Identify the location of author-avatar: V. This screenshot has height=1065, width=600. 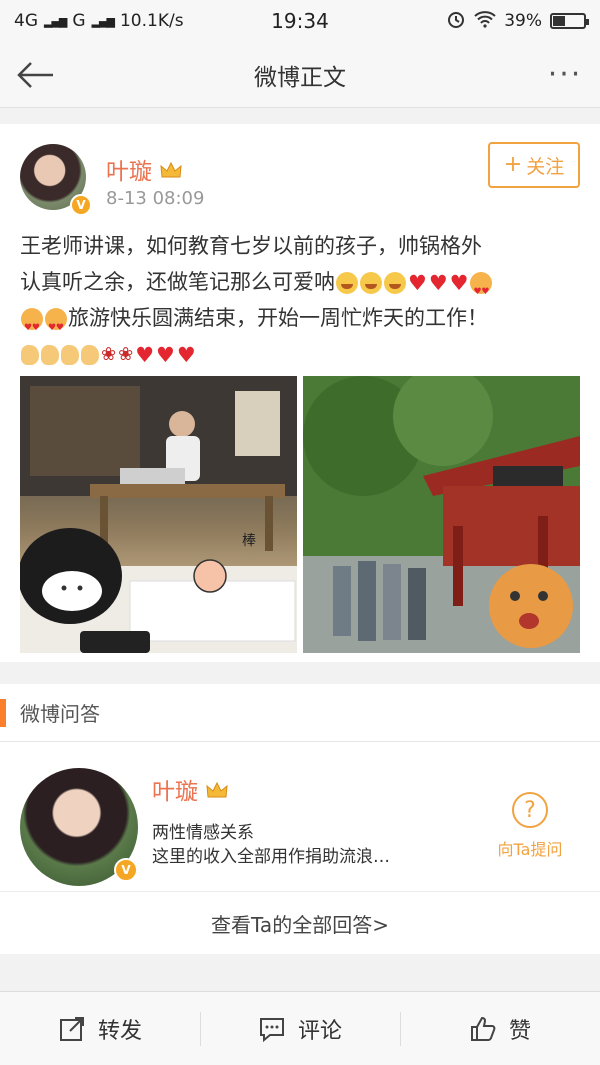
(56, 180).